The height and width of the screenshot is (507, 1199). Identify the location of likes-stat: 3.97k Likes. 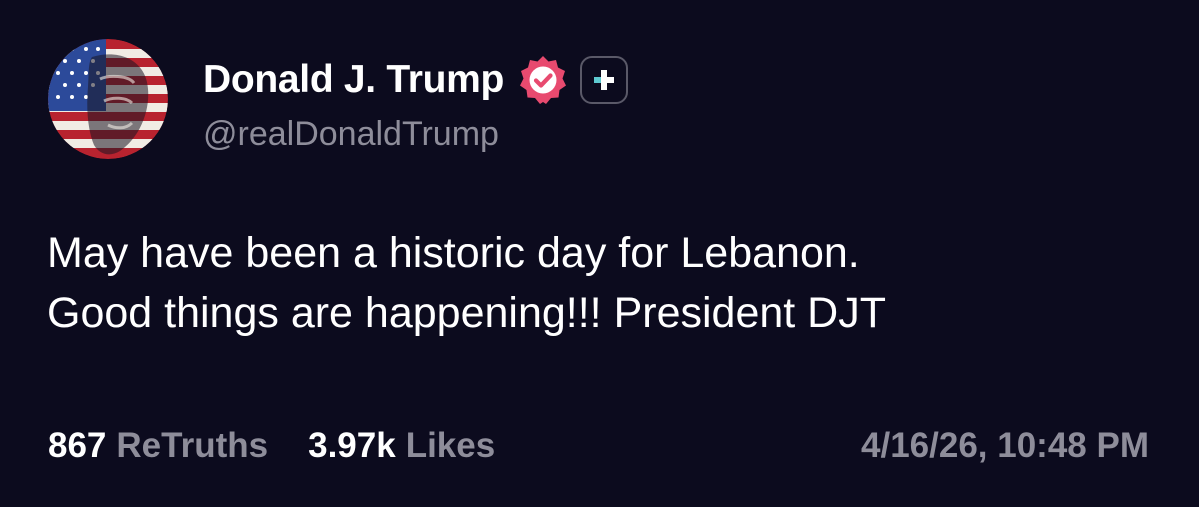
(401, 446).